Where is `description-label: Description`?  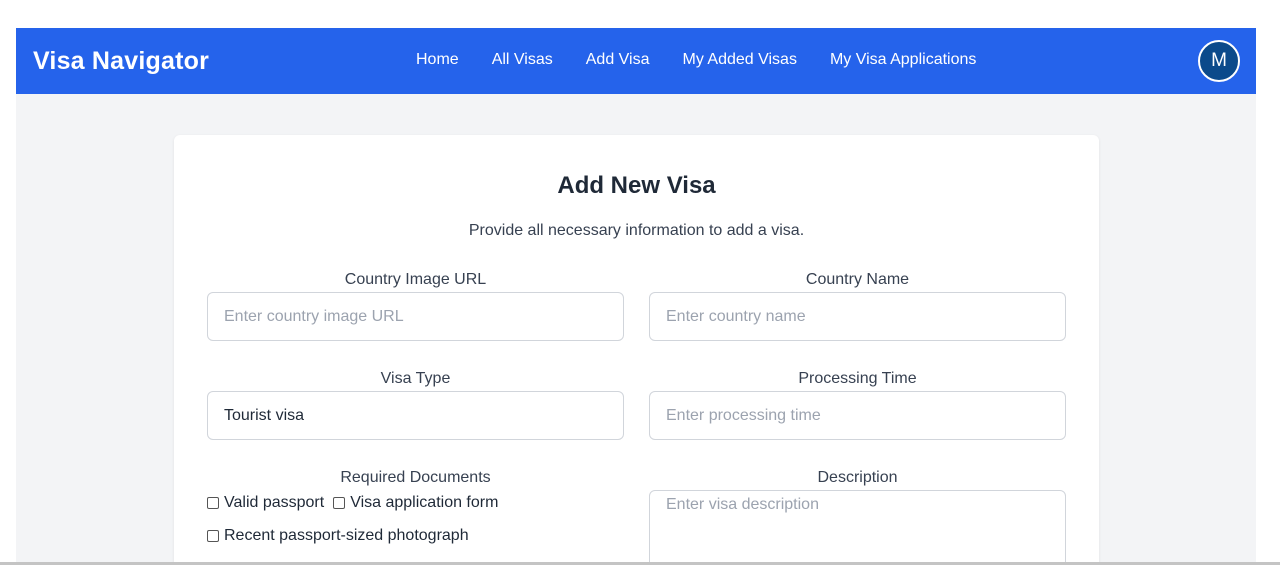 description-label: Description is located at coordinates (857, 477).